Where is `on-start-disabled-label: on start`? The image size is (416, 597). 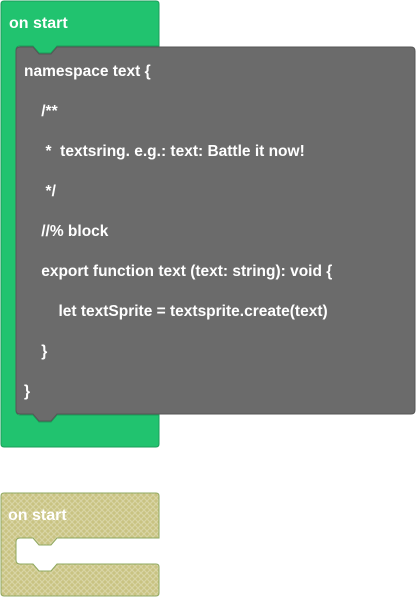
on-start-disabled-label: on start is located at coordinates (37, 515).